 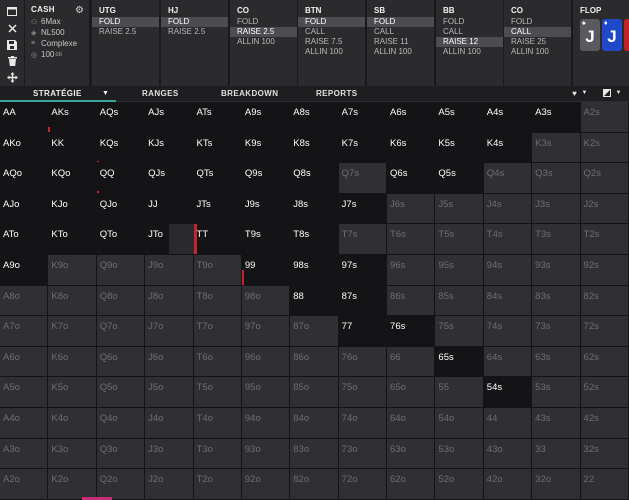 I want to click on hand-cell: KJo, so click(x=72, y=209).